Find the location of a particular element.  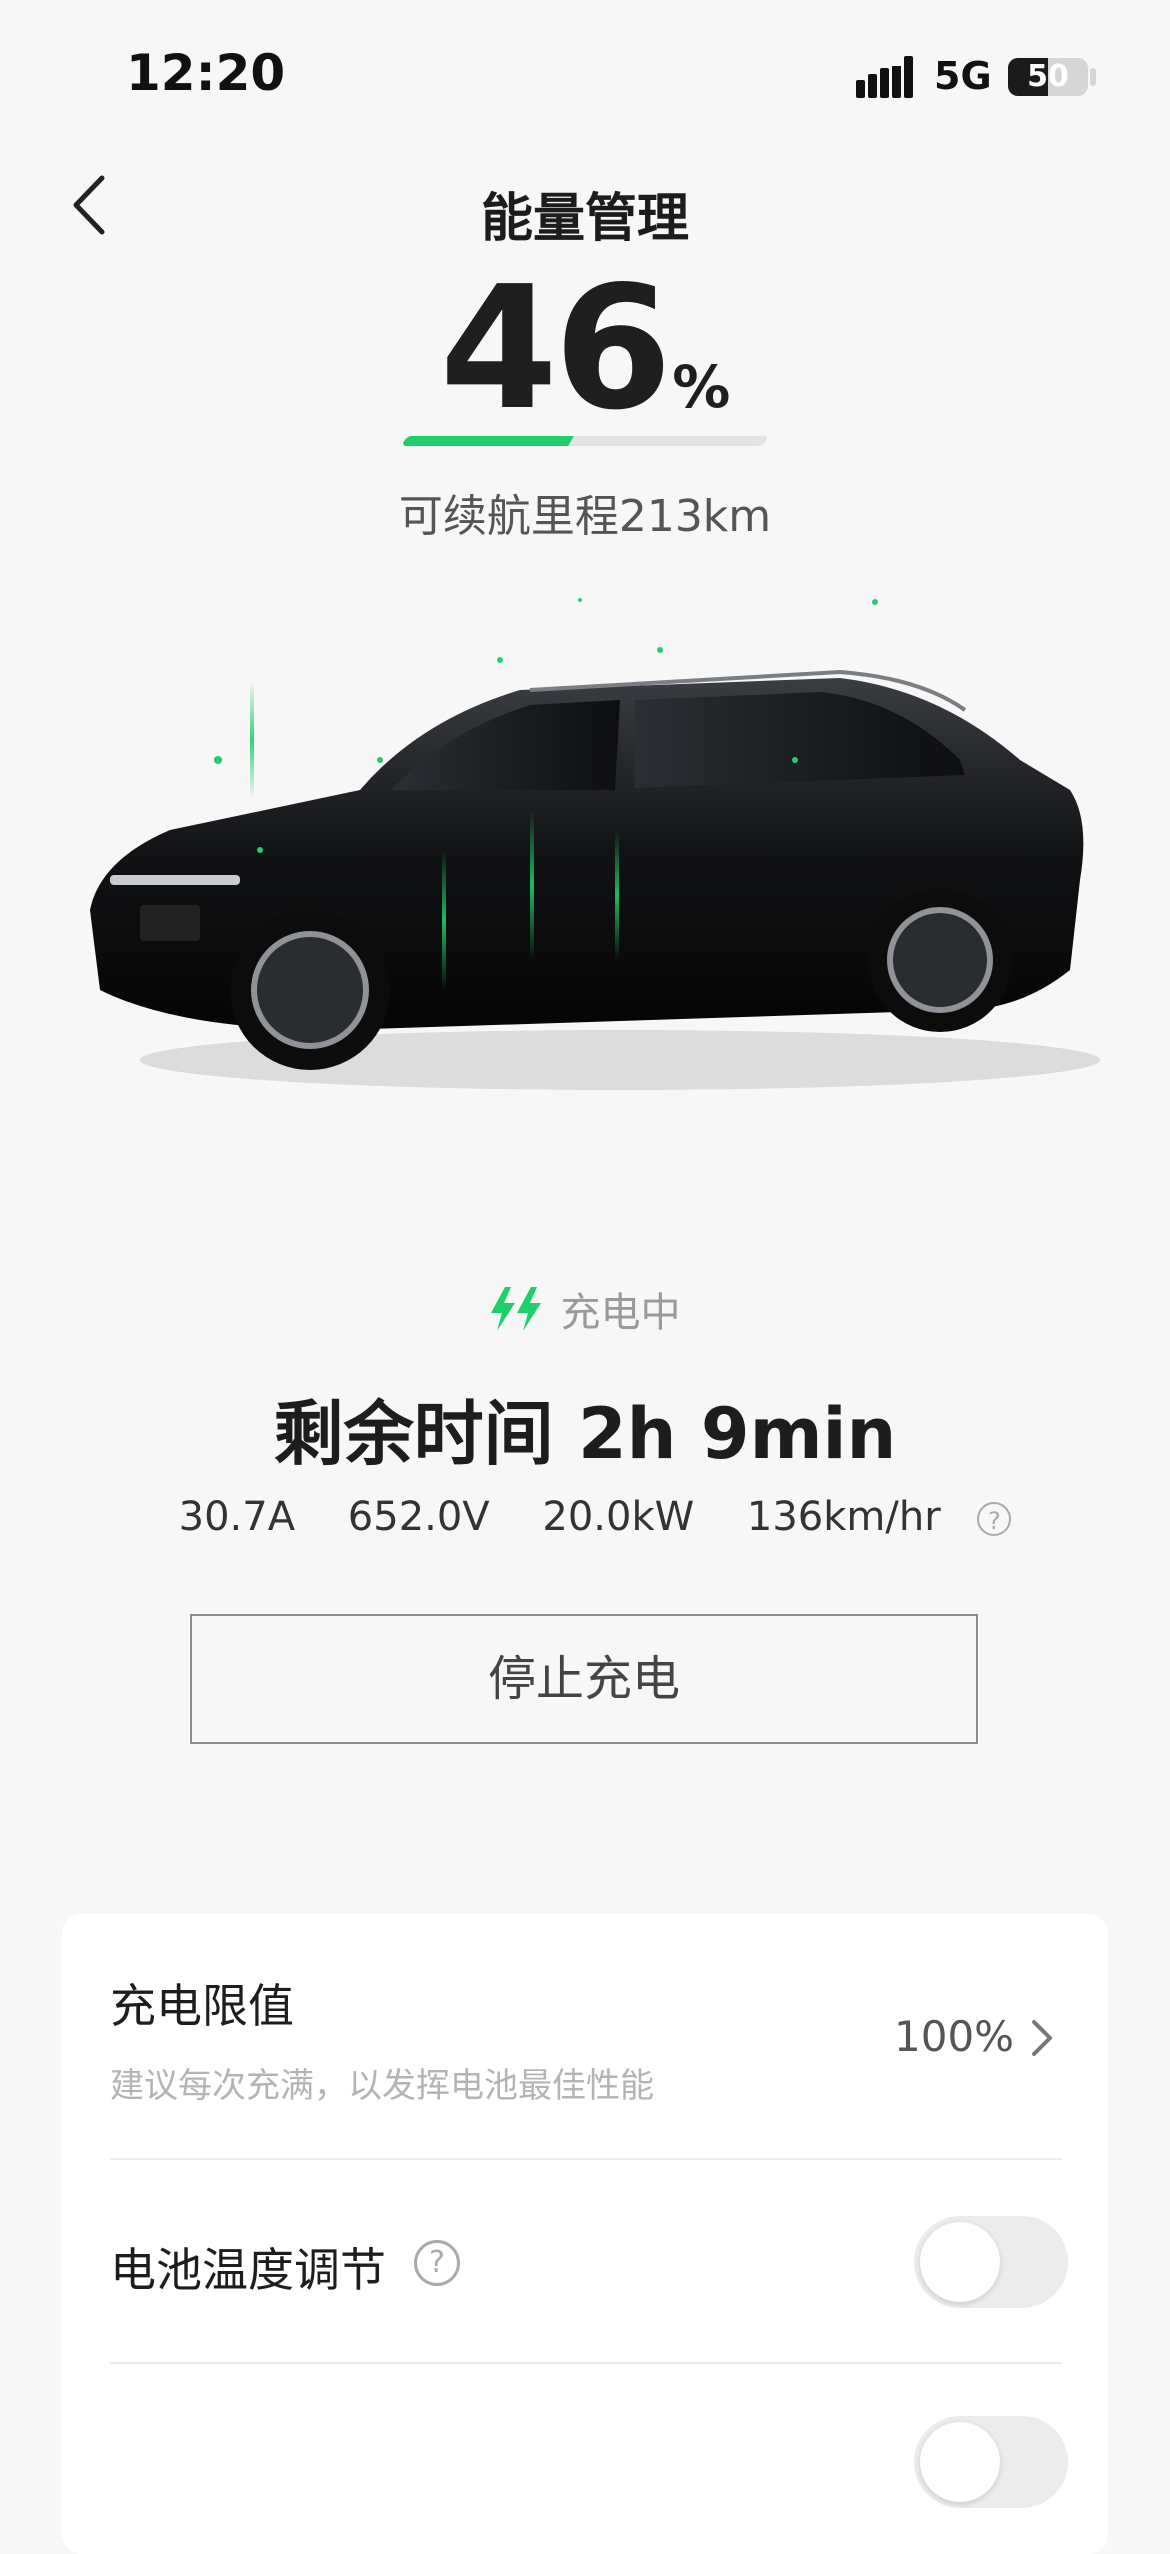

page-title: 能量管理 is located at coordinates (584, 219).